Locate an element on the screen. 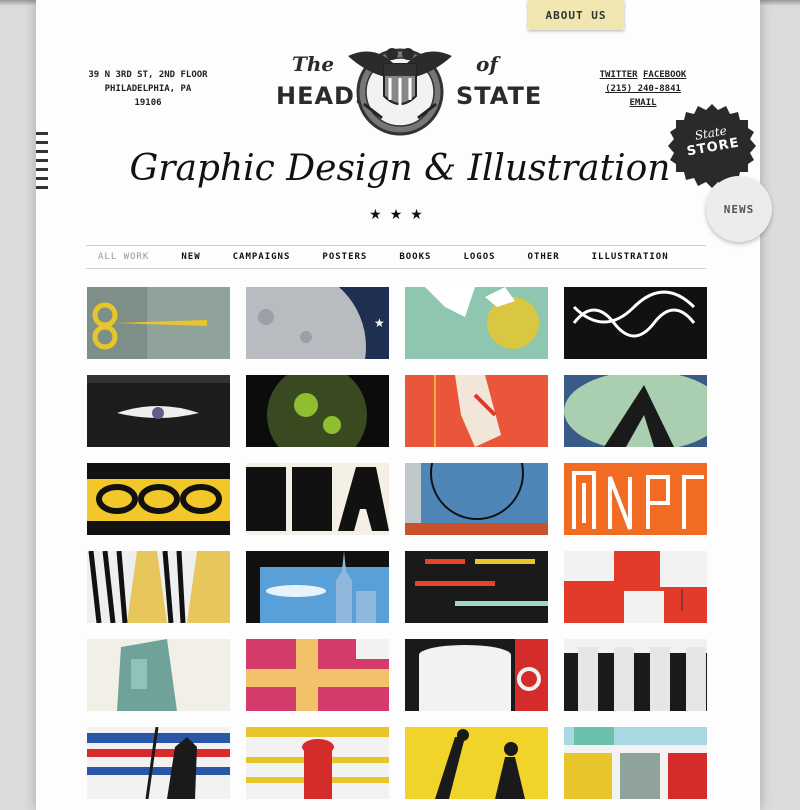 The height and width of the screenshot is (810, 800). leaf-icon is located at coordinates (635, 411).